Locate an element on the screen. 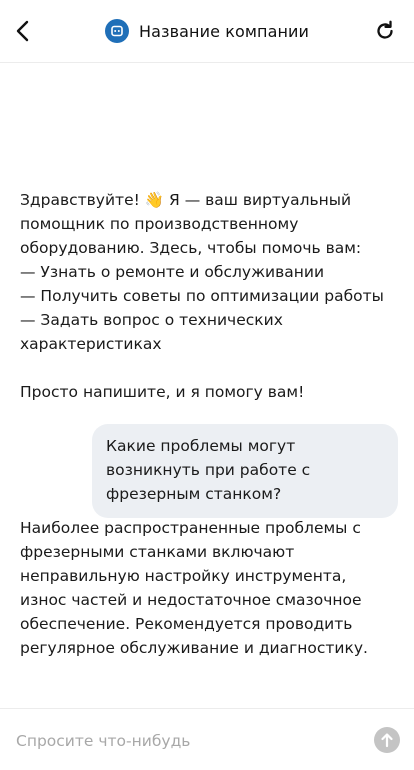 The image size is (414, 770). company-logo is located at coordinates (116, 31).